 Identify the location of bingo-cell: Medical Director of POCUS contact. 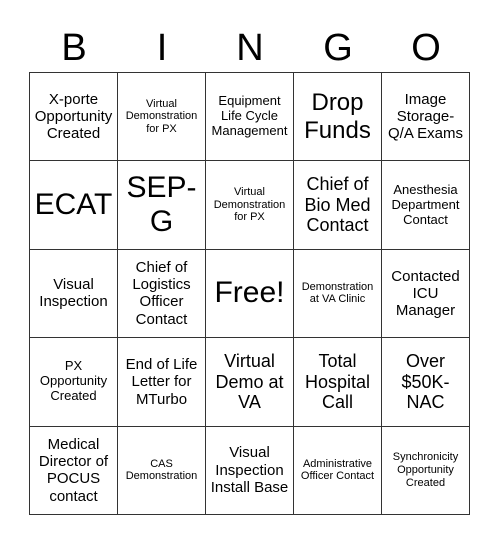
(74, 470).